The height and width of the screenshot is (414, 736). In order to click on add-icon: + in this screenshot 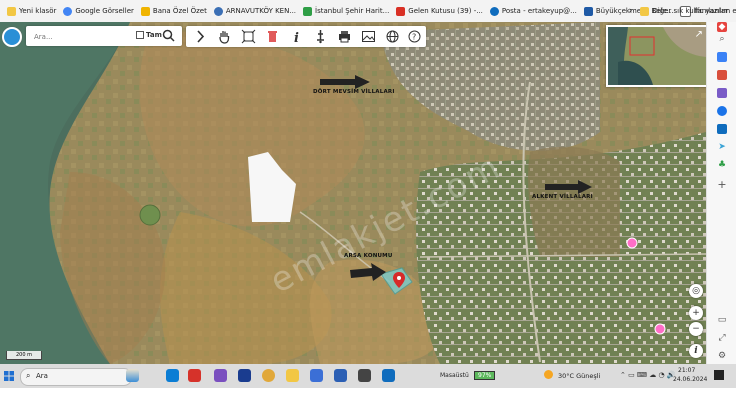, I will do `click(722, 184)`.